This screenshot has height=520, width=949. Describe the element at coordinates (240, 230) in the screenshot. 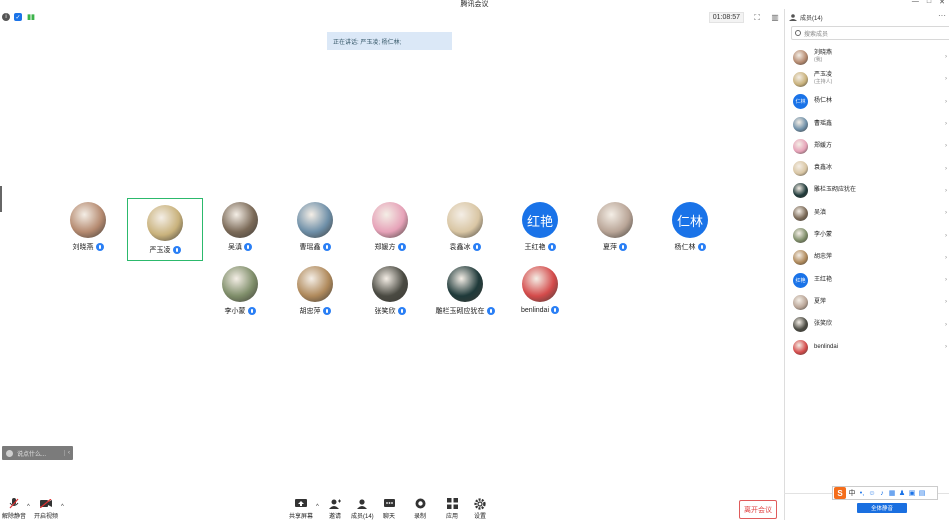

I see `participant-tile: 吴滇` at that location.